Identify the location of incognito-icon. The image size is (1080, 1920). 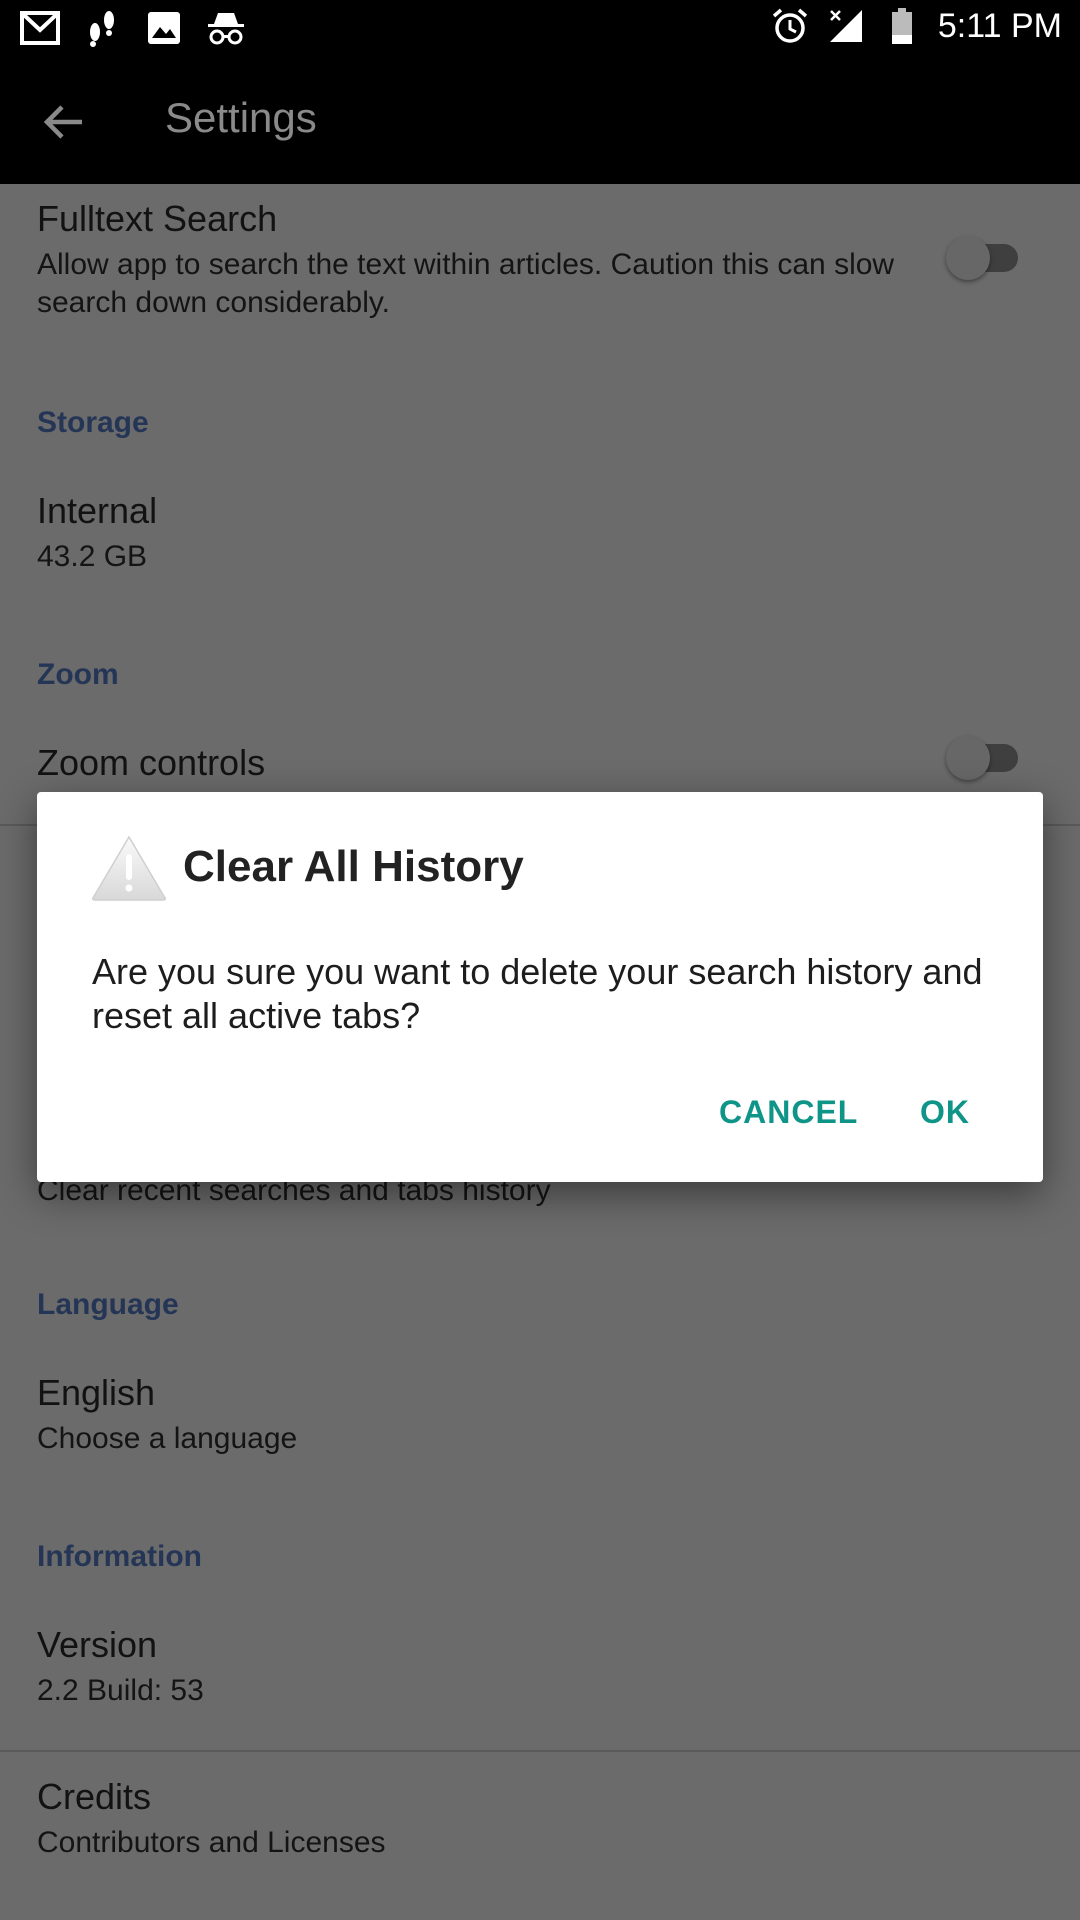
(226, 28).